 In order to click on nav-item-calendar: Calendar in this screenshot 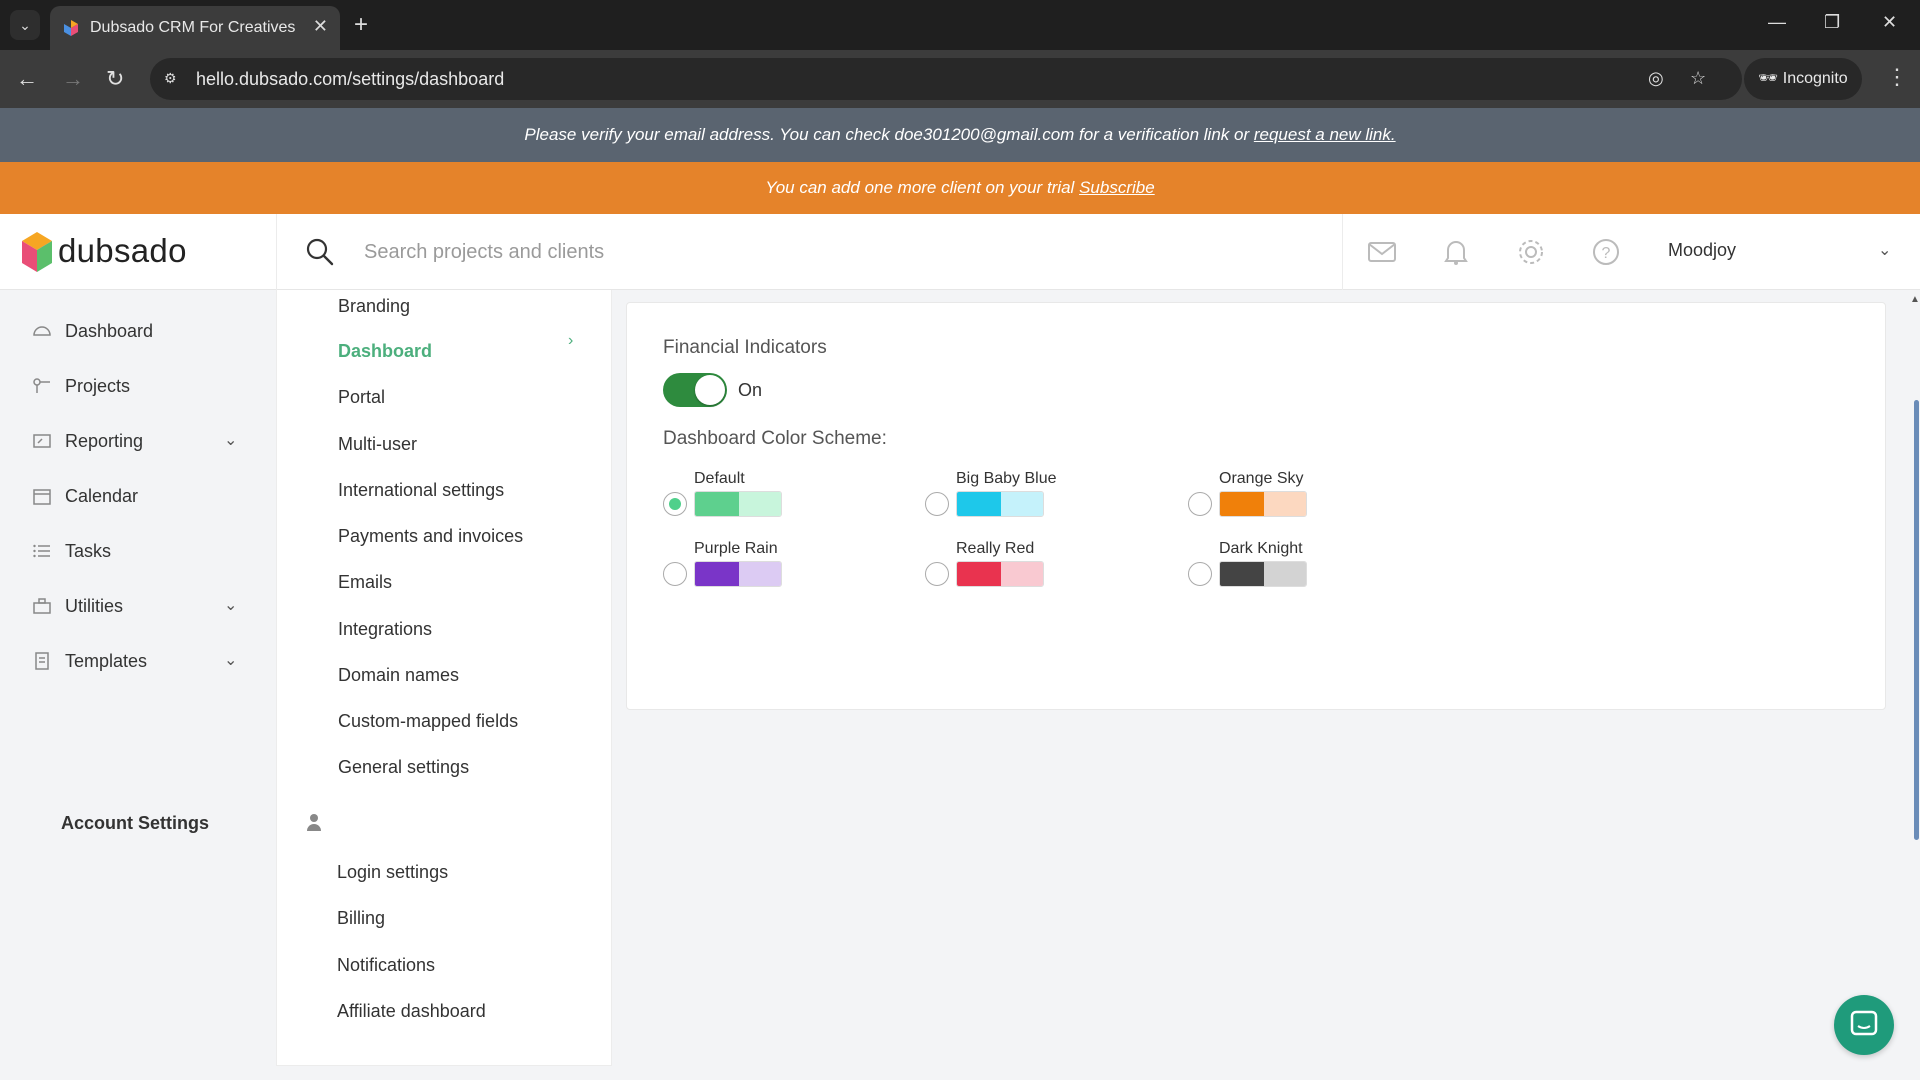, I will do `click(138, 496)`.